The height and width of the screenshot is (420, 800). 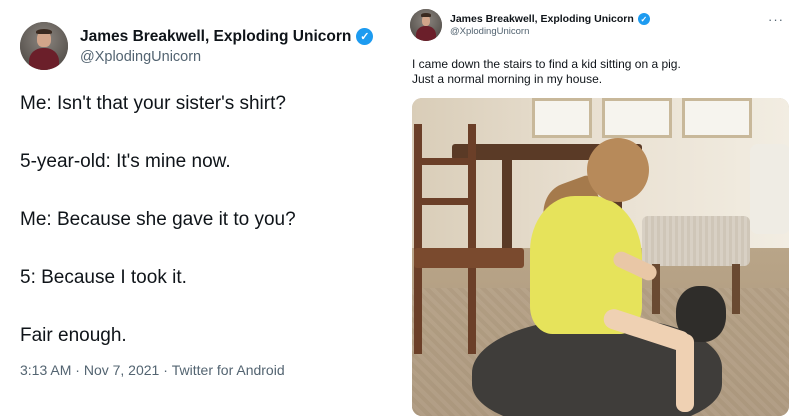 I want to click on tweet-date: Nov 7, 2021, so click(x=122, y=370).